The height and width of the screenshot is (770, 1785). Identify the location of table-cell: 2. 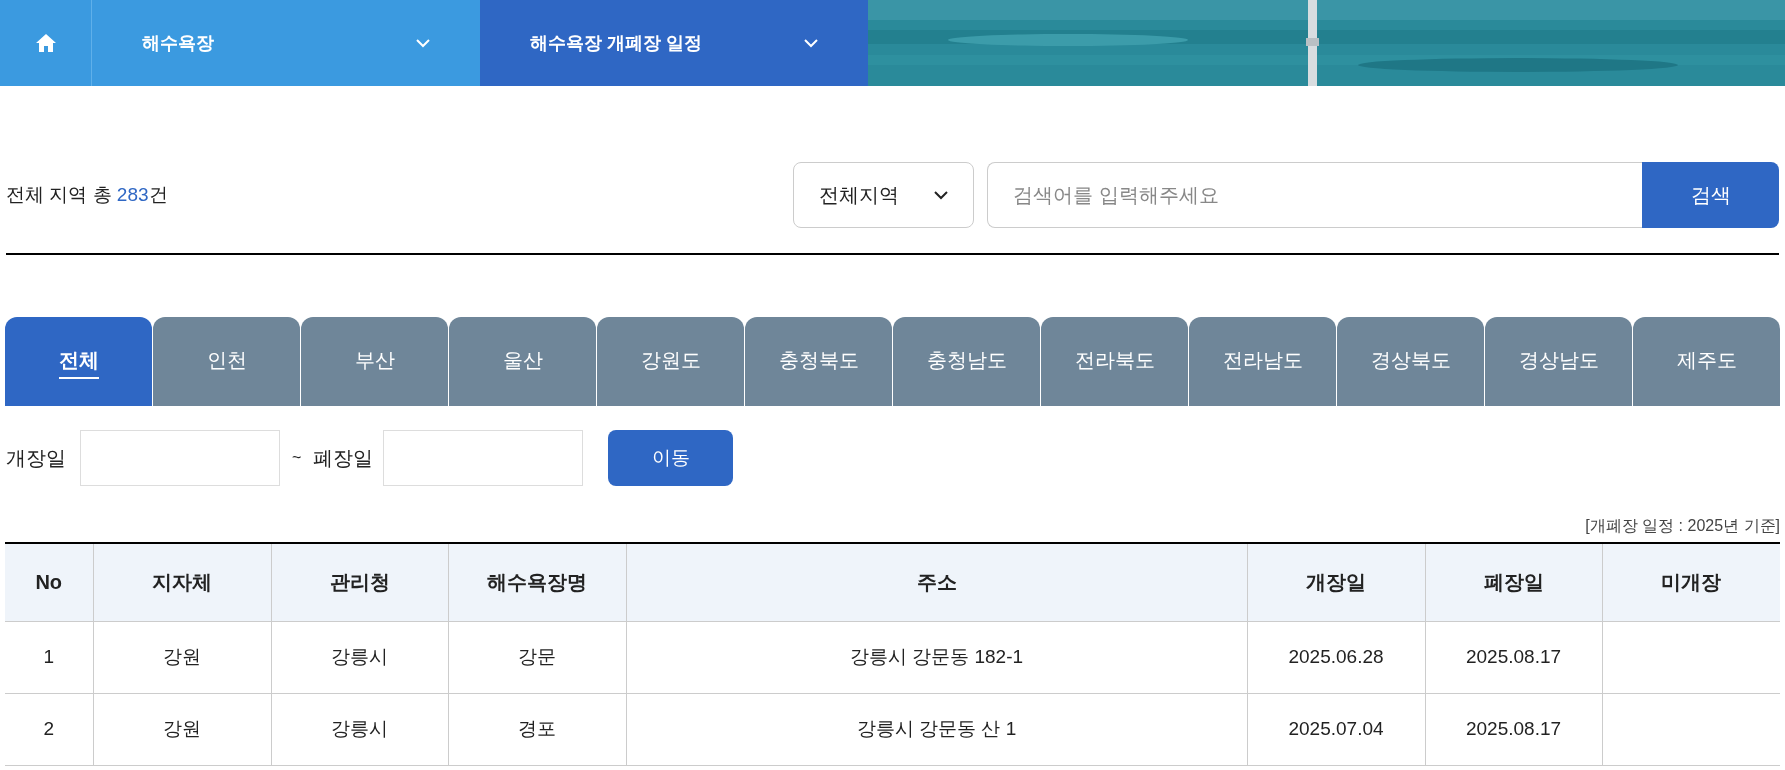
(49, 729).